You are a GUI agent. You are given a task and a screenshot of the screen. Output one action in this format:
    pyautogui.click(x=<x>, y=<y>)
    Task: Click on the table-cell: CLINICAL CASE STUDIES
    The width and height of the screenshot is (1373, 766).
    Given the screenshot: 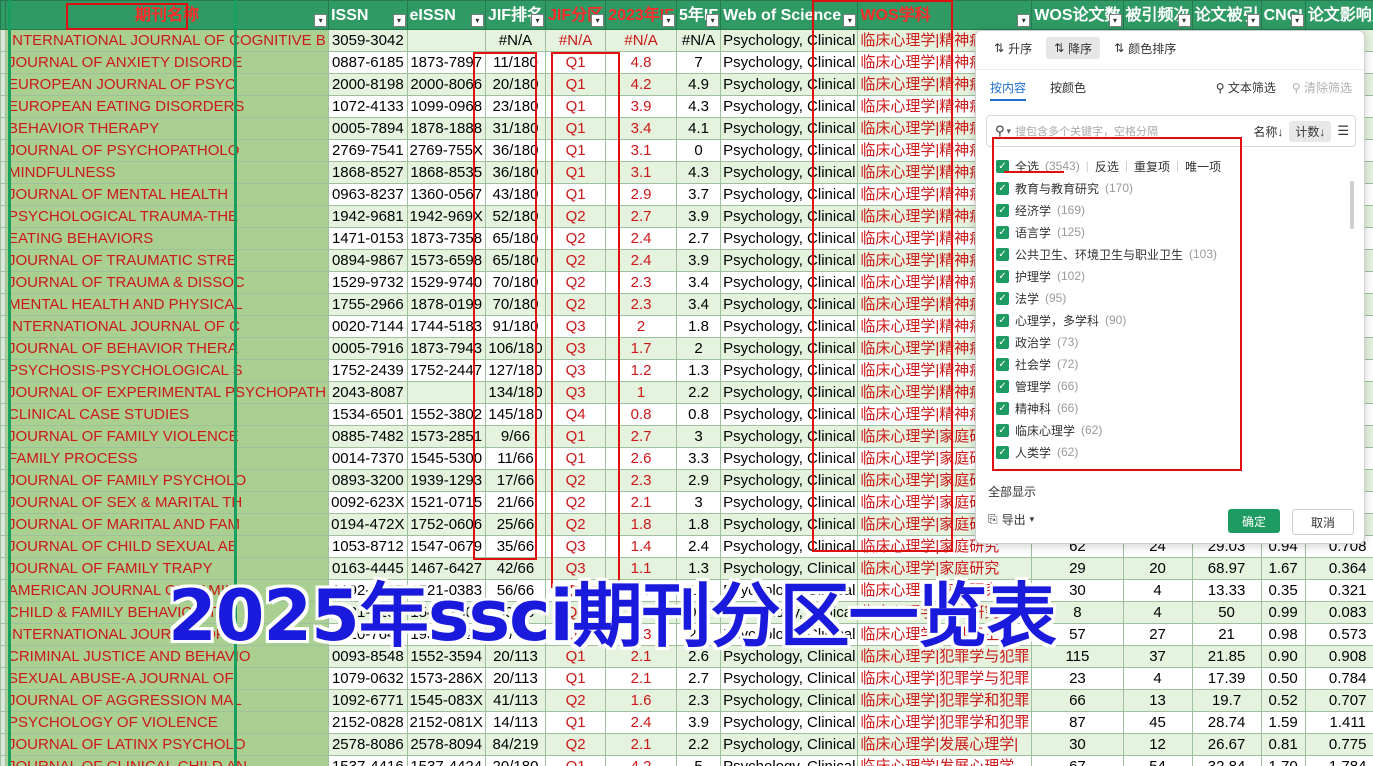 What is the action you would take?
    pyautogui.click(x=167, y=414)
    